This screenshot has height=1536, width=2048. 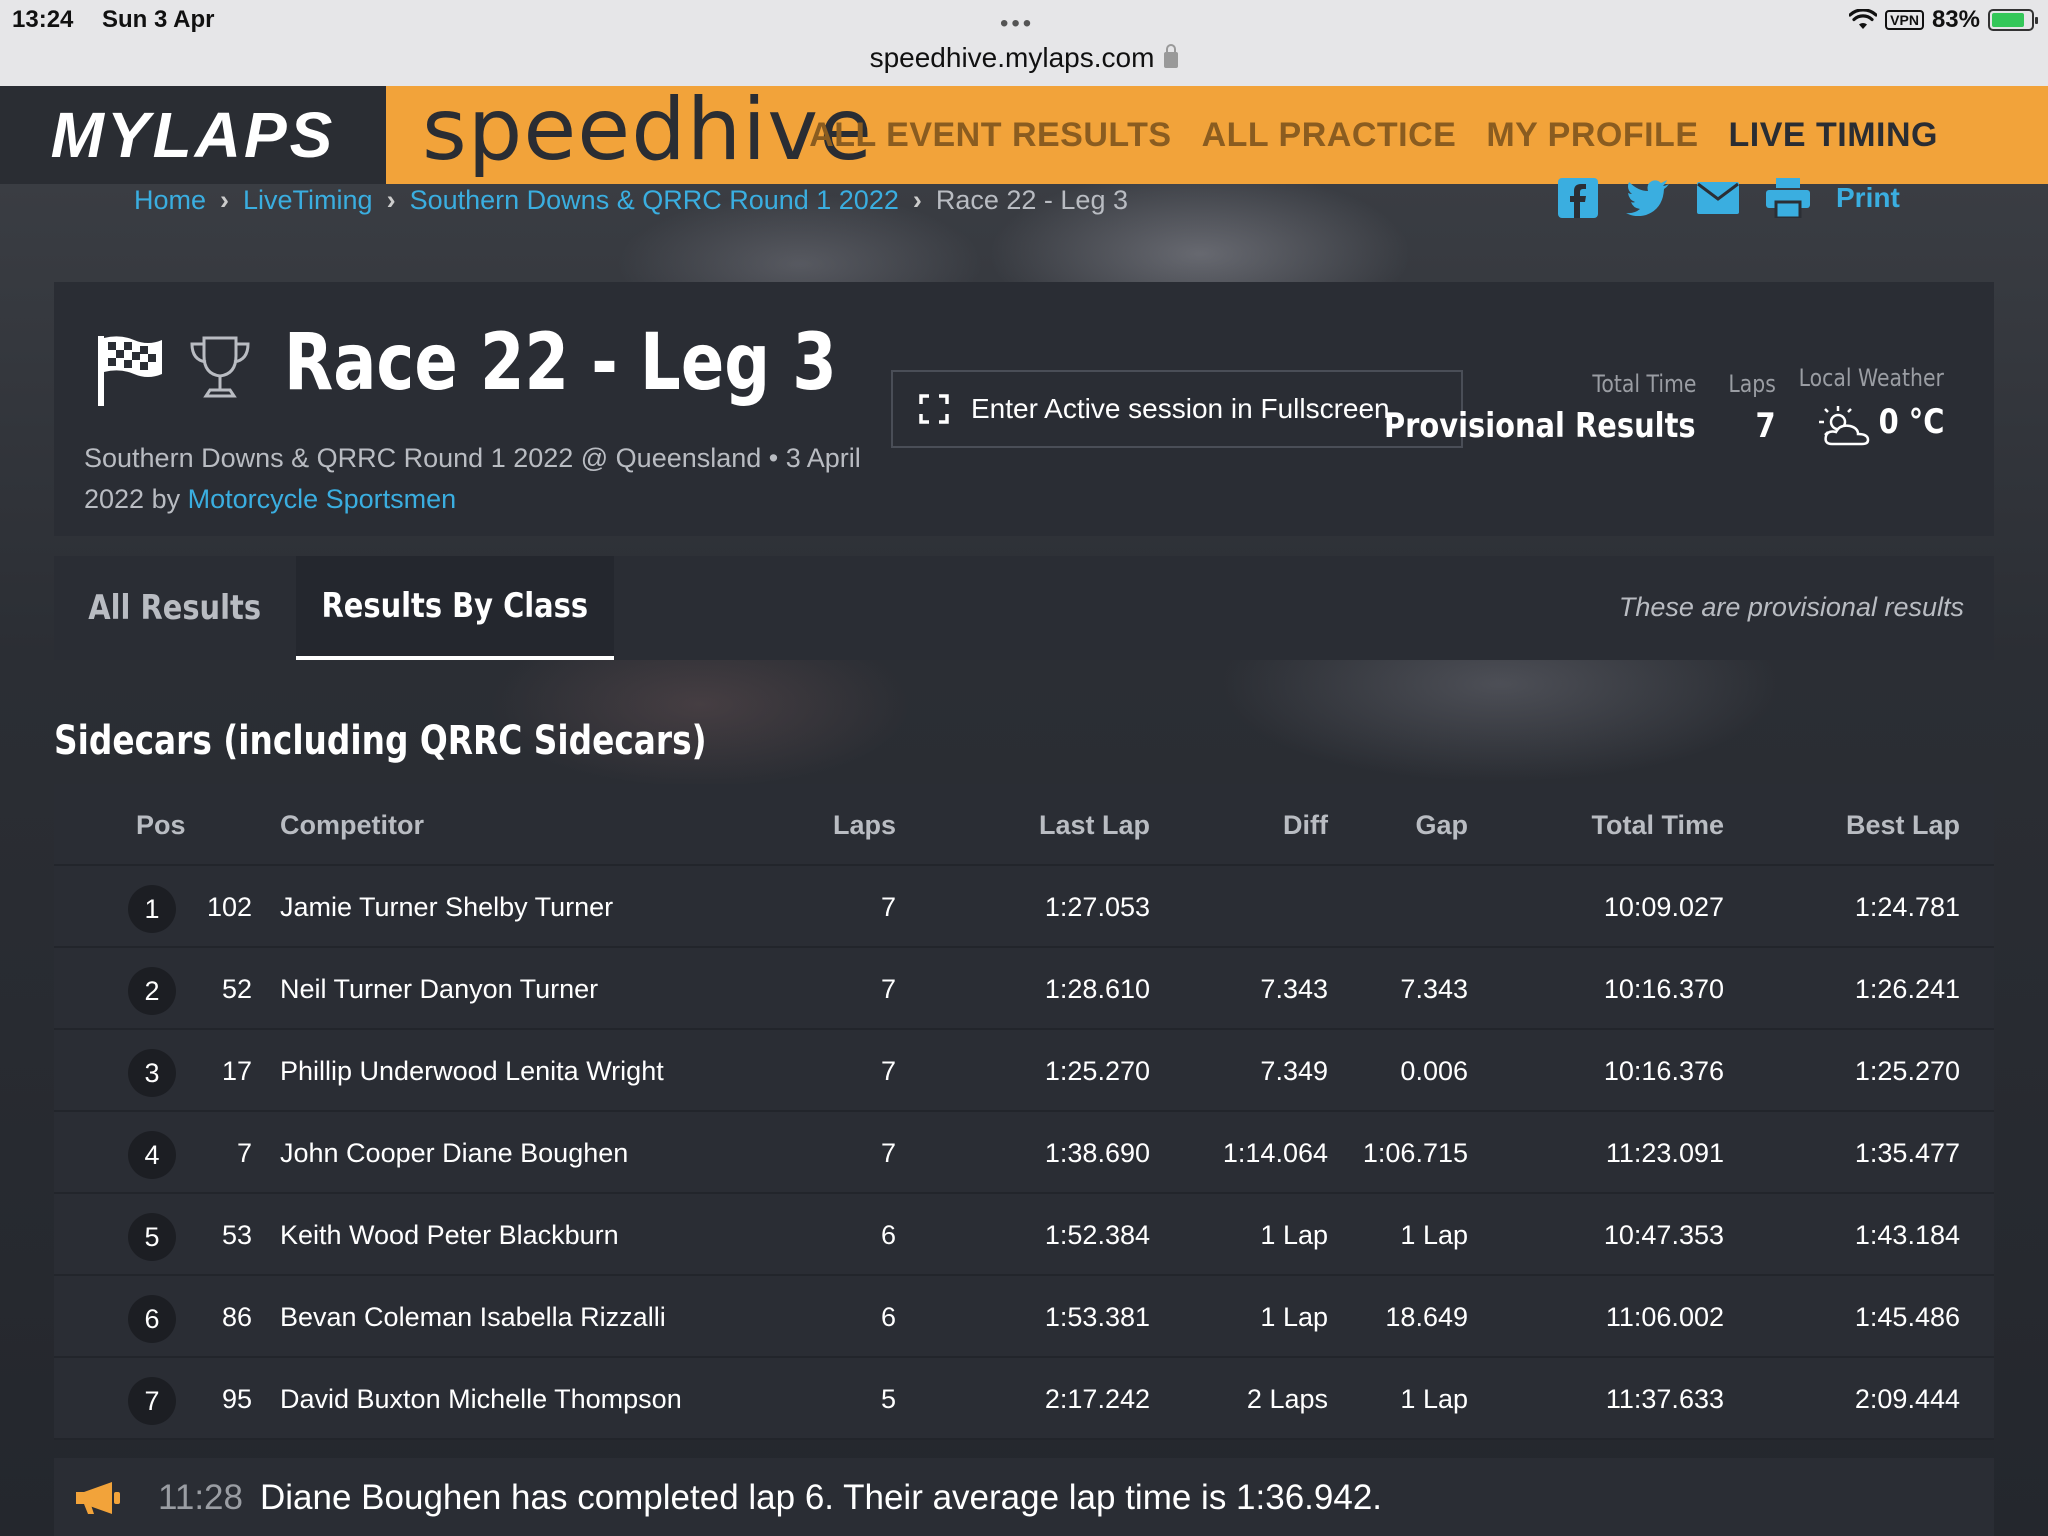 What do you see at coordinates (530, 1317) in the screenshot?
I see `competitor-name: Bevan Coleman Isabella Rizzalli` at bounding box center [530, 1317].